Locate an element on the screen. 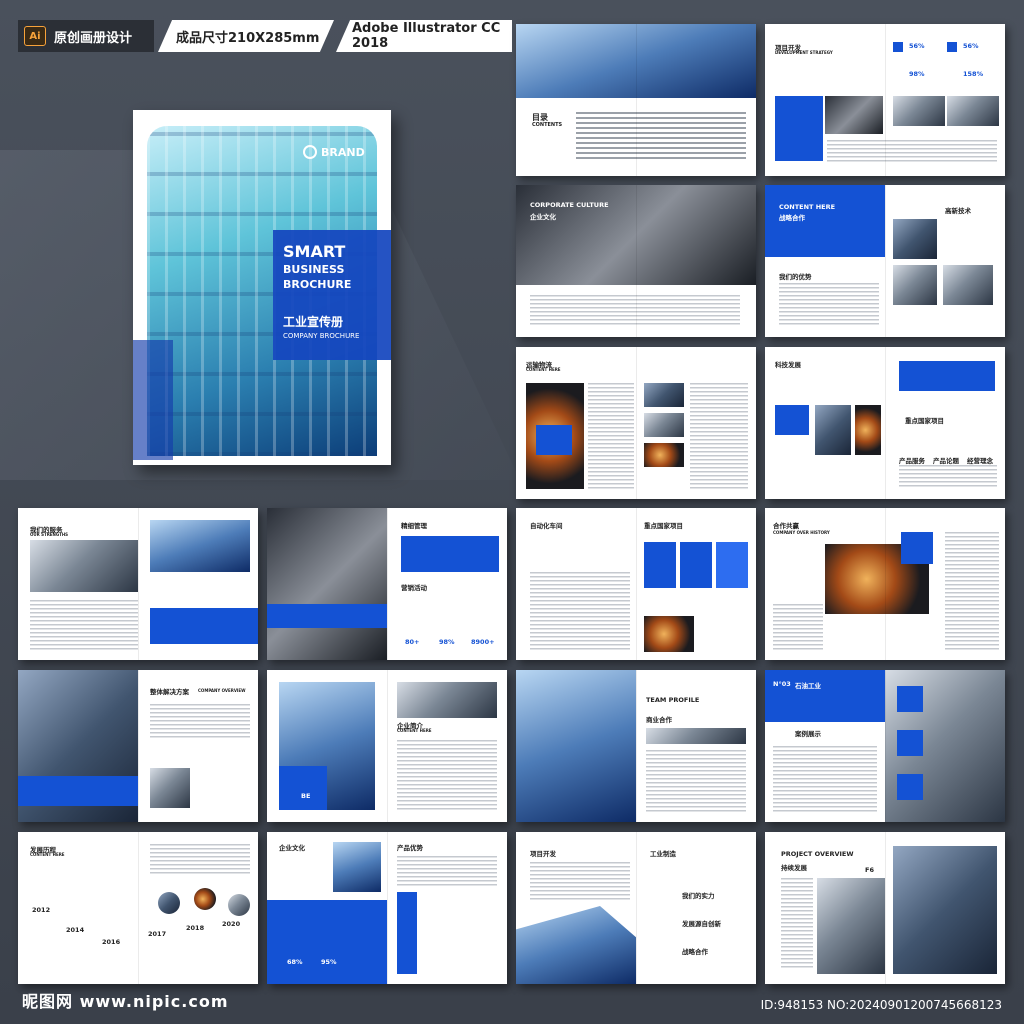  spread-title: 自动化车间 is located at coordinates (546, 526).